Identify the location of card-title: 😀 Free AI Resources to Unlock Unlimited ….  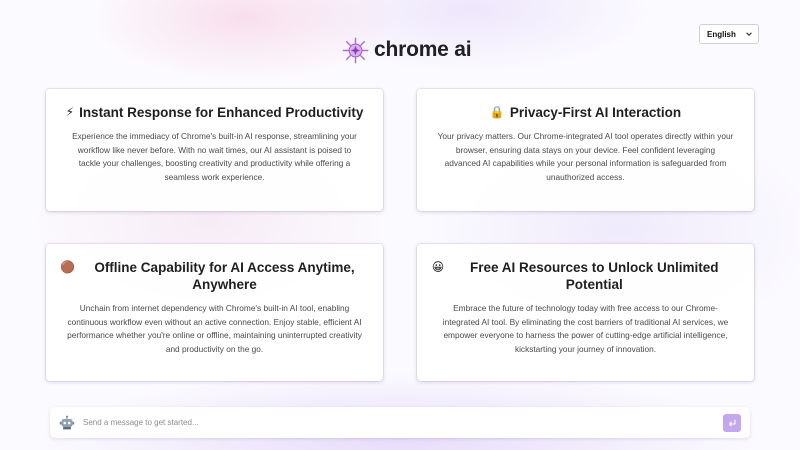
(585, 276).